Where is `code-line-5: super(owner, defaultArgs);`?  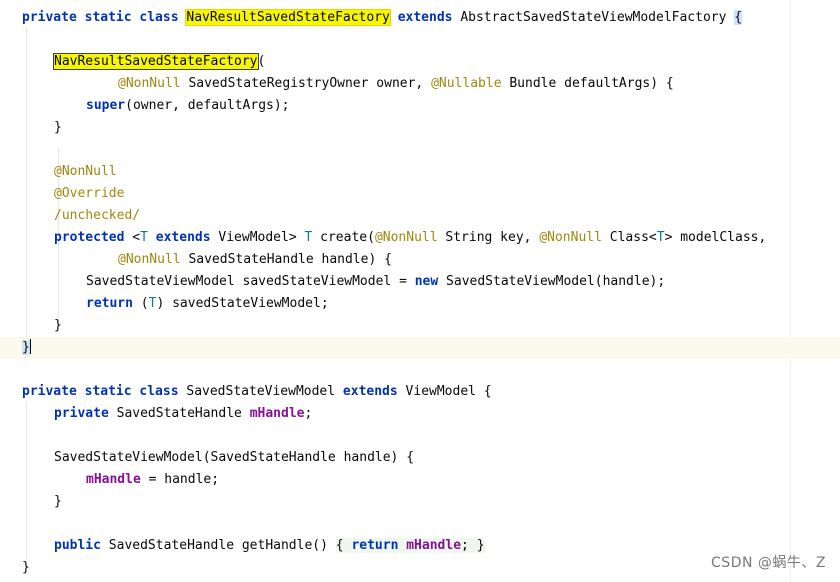 code-line-5: super(owner, defaultArgs); is located at coordinates (420, 106).